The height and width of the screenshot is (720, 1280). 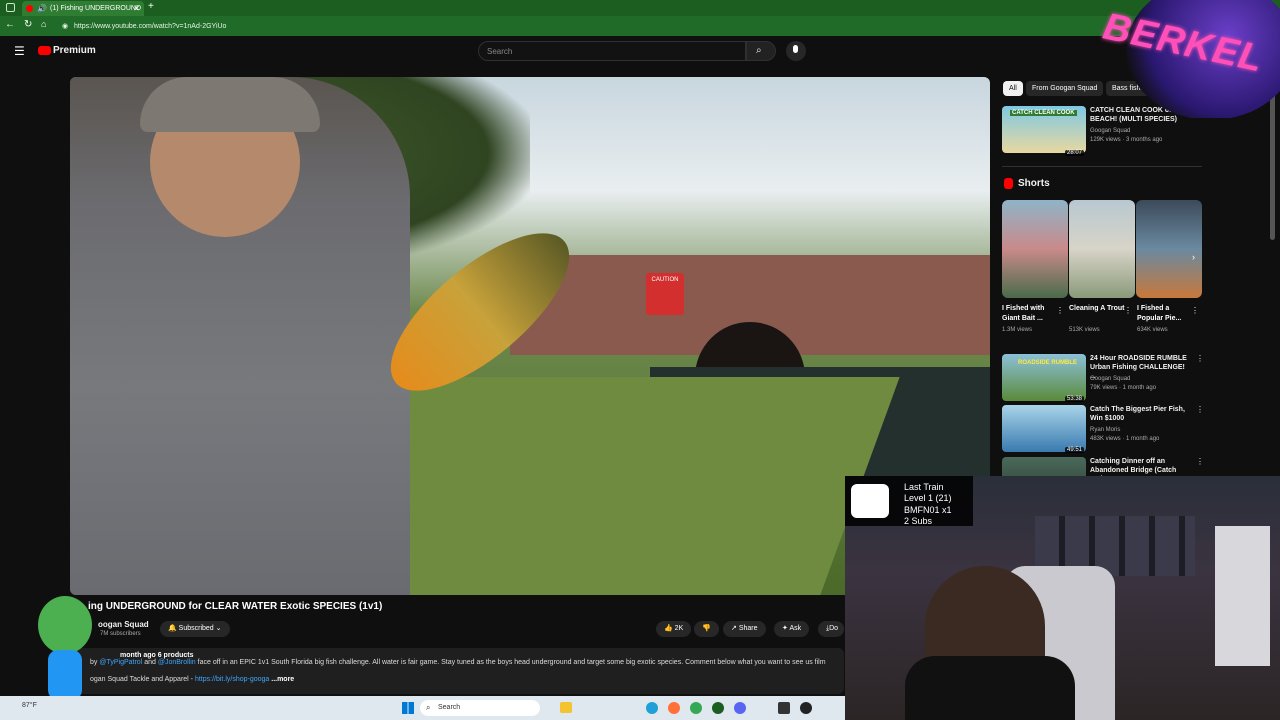 I want to click on video-thumbnail: CATCH CLEAN COOK, so click(x=1044, y=129).